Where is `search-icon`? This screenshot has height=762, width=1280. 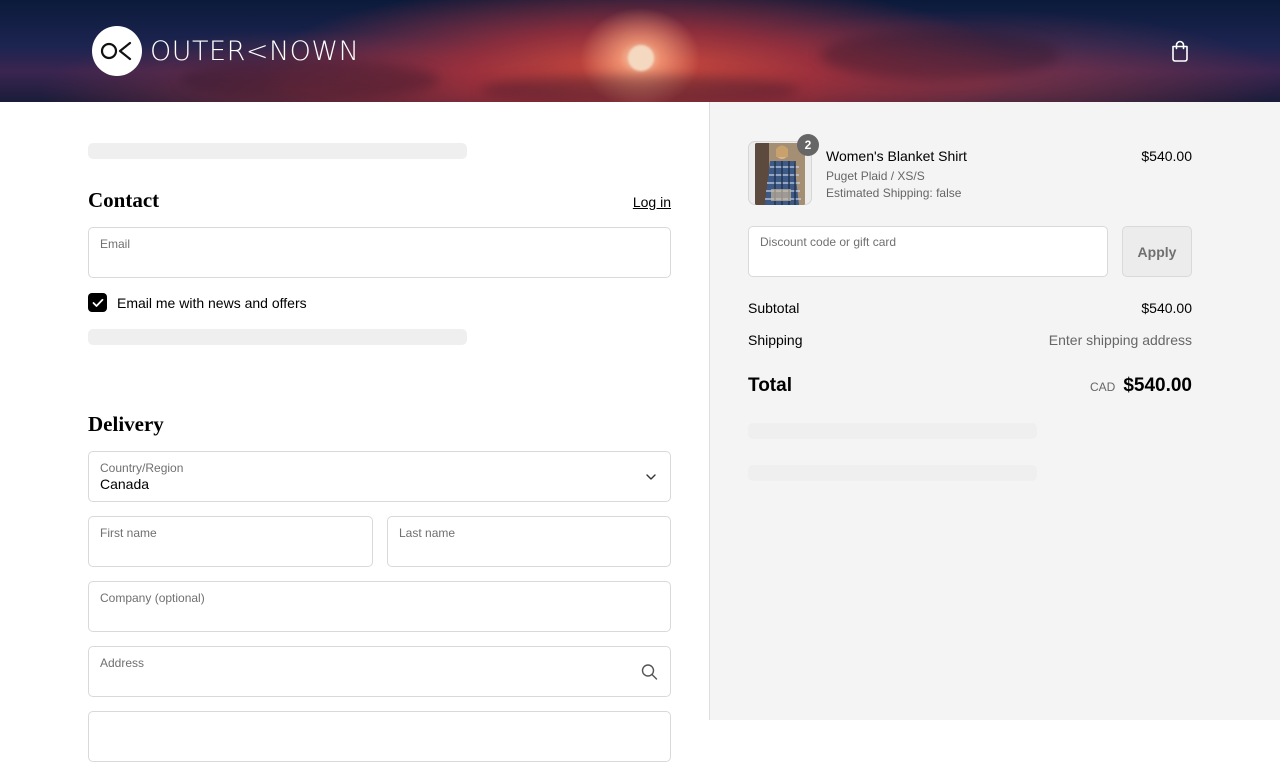 search-icon is located at coordinates (649, 671).